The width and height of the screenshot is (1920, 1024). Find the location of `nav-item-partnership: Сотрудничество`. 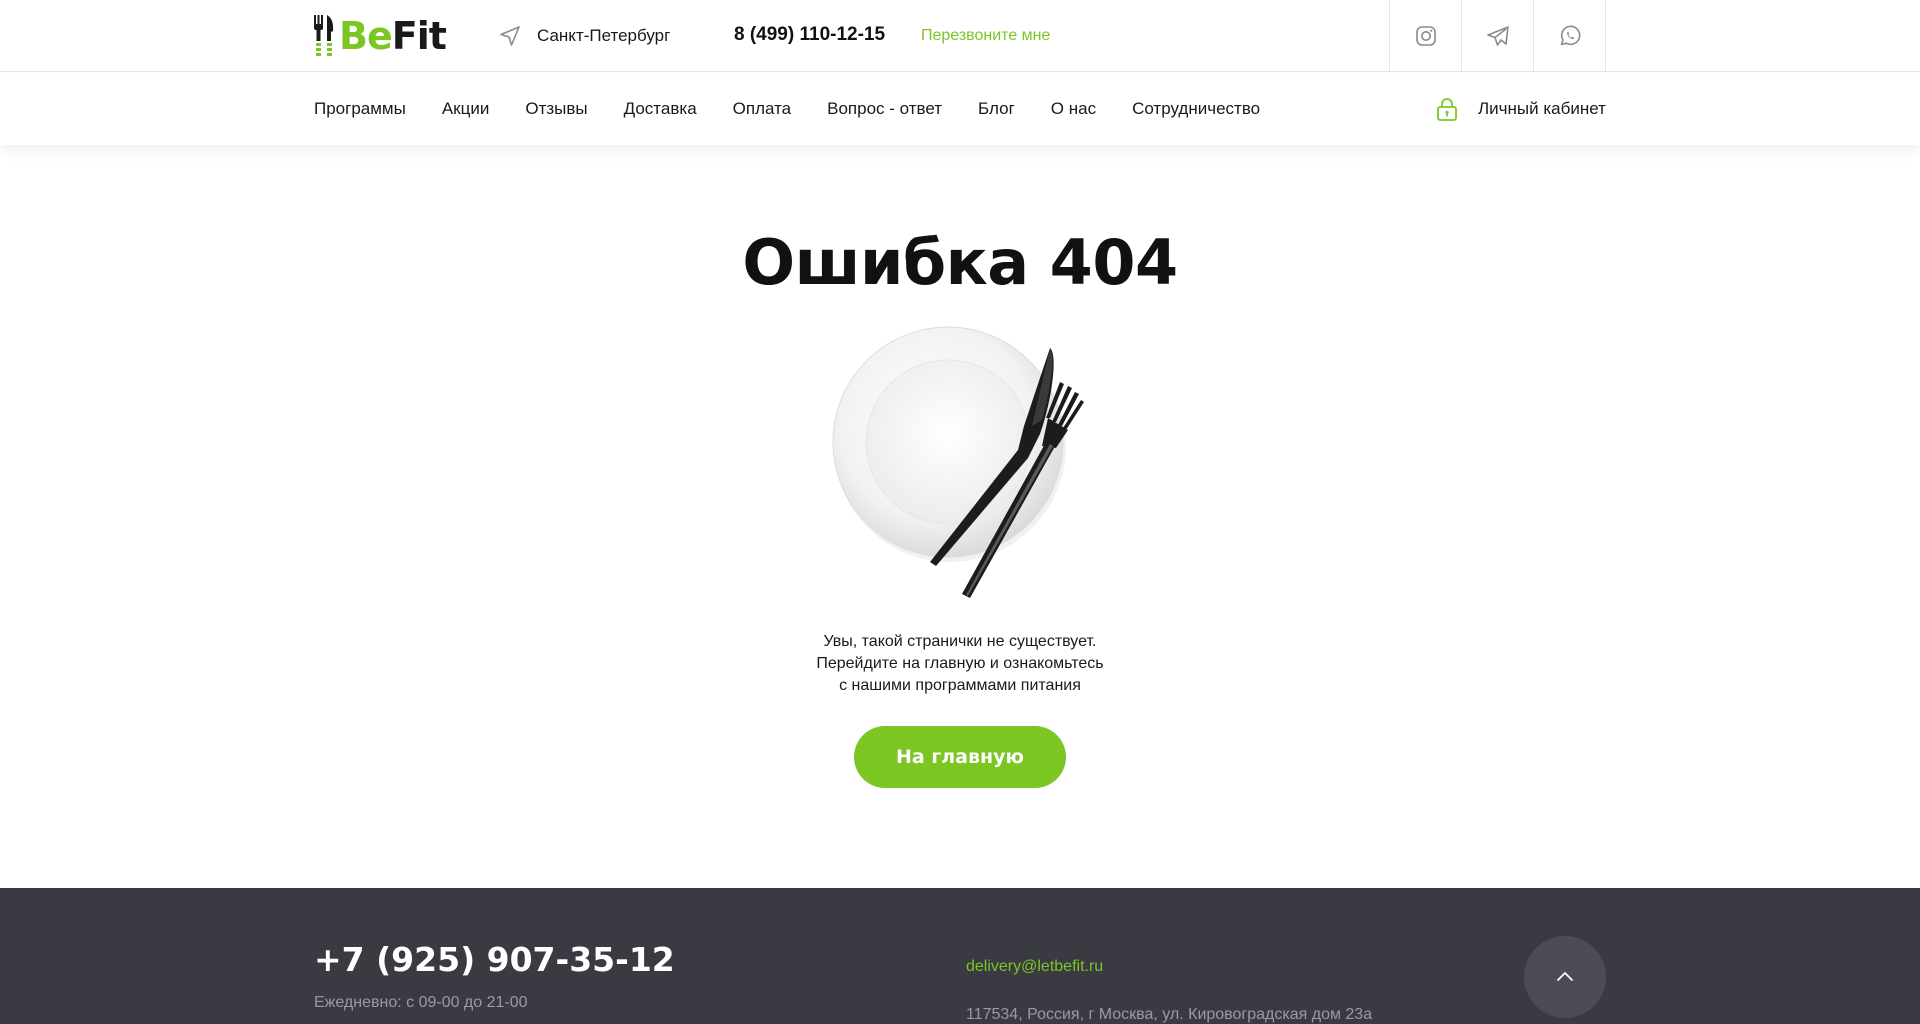

nav-item-partnership: Сотрудничество is located at coordinates (1196, 109).